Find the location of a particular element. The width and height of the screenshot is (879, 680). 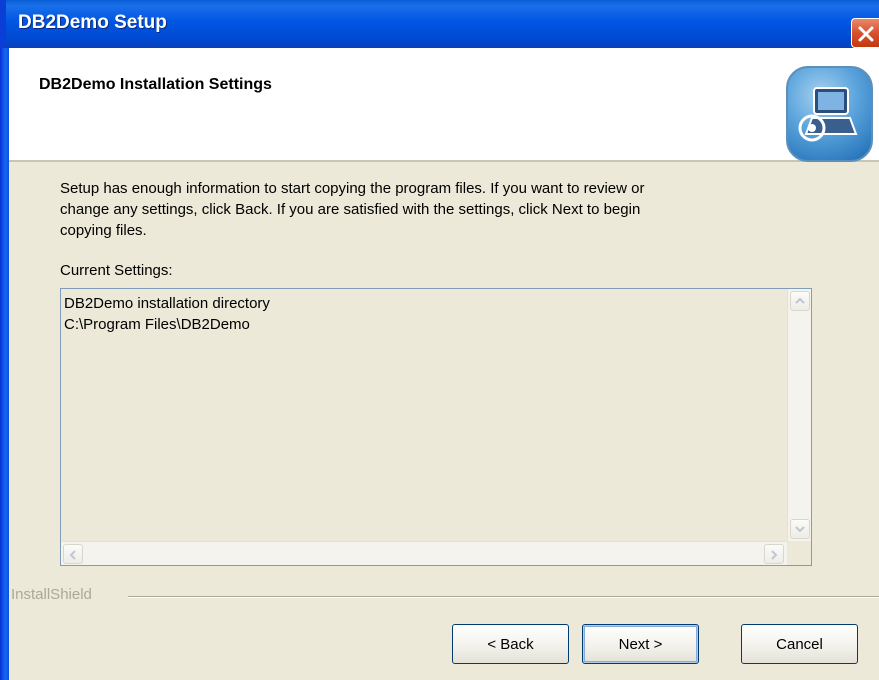

back-button: < Back is located at coordinates (510, 644).